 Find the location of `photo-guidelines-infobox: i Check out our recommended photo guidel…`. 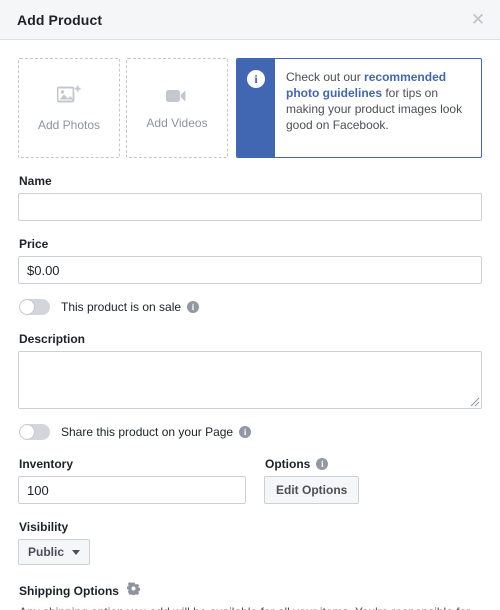

photo-guidelines-infobox: i Check out our recommended photo guidel… is located at coordinates (359, 108).